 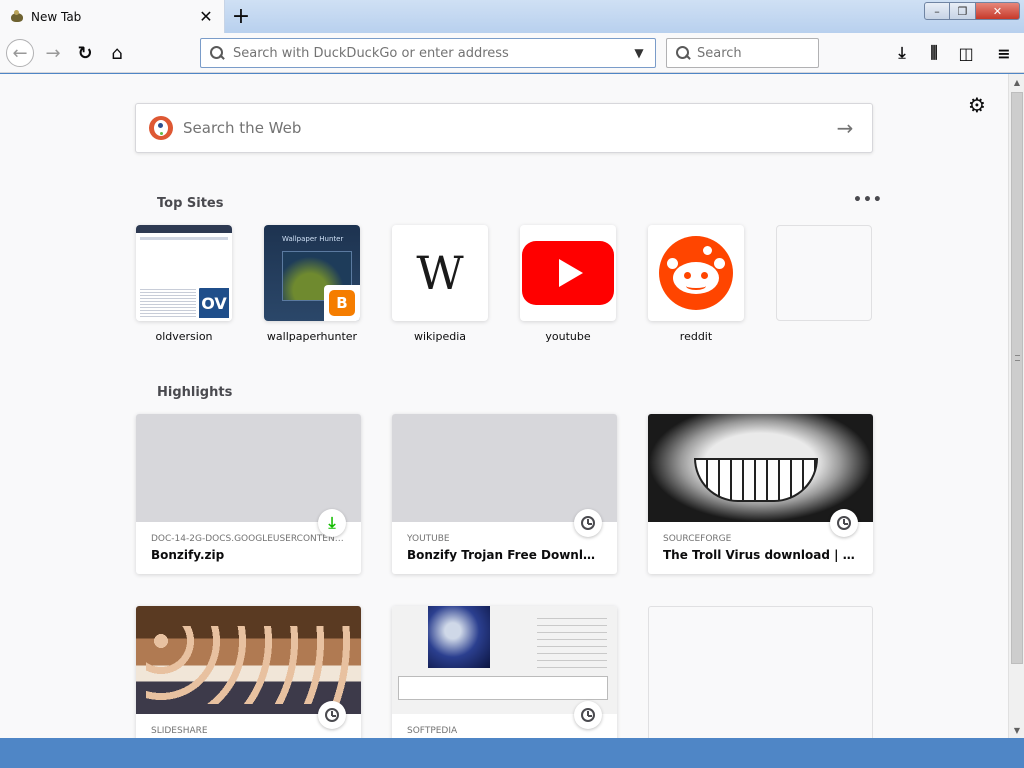 I want to click on downloads-icon: ⤓, so click(x=902, y=53).